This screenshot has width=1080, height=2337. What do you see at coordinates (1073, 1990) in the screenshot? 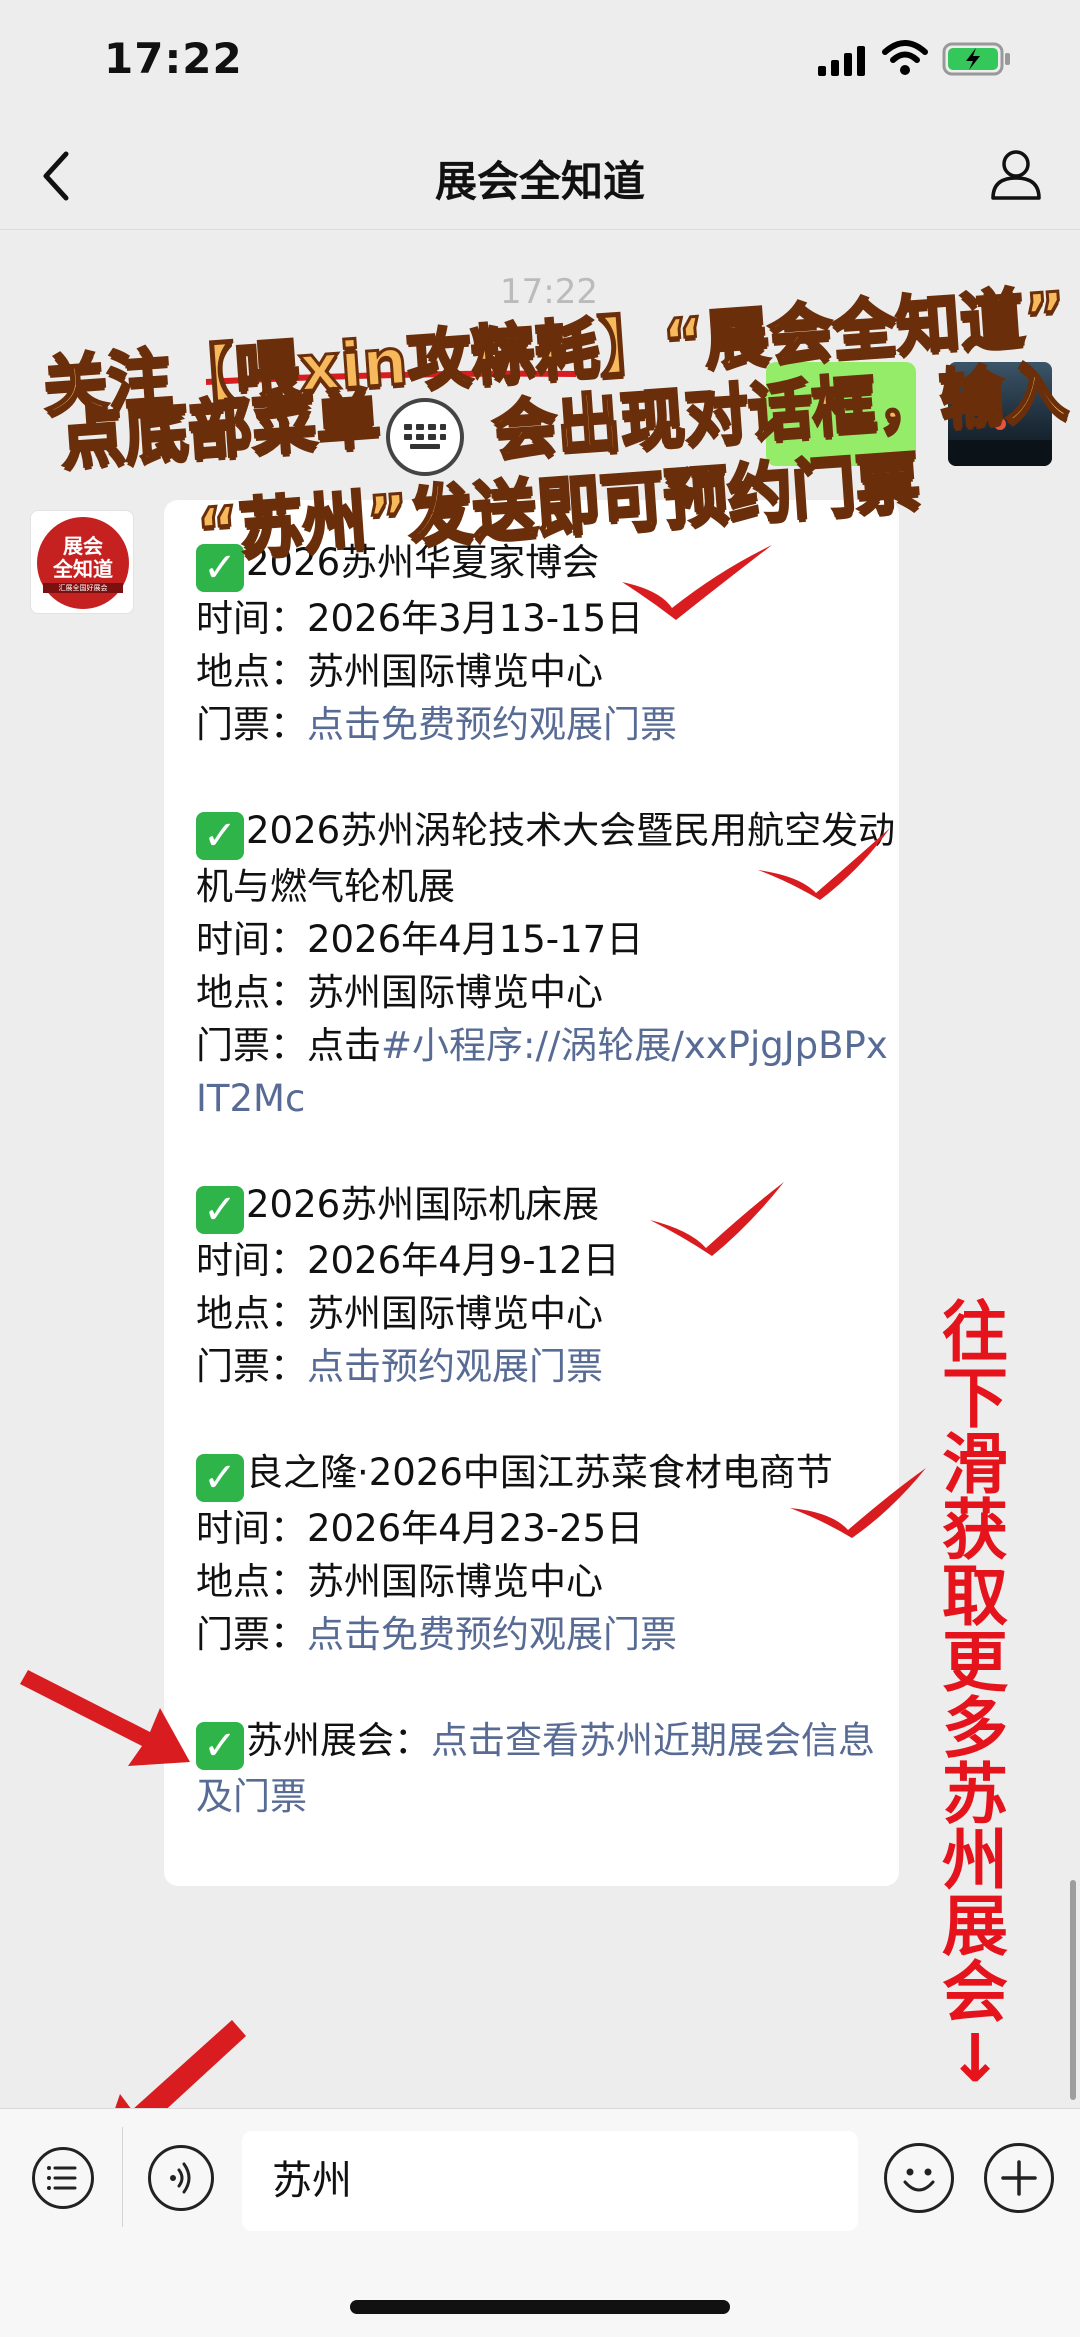
I see `scrollbar` at bounding box center [1073, 1990].